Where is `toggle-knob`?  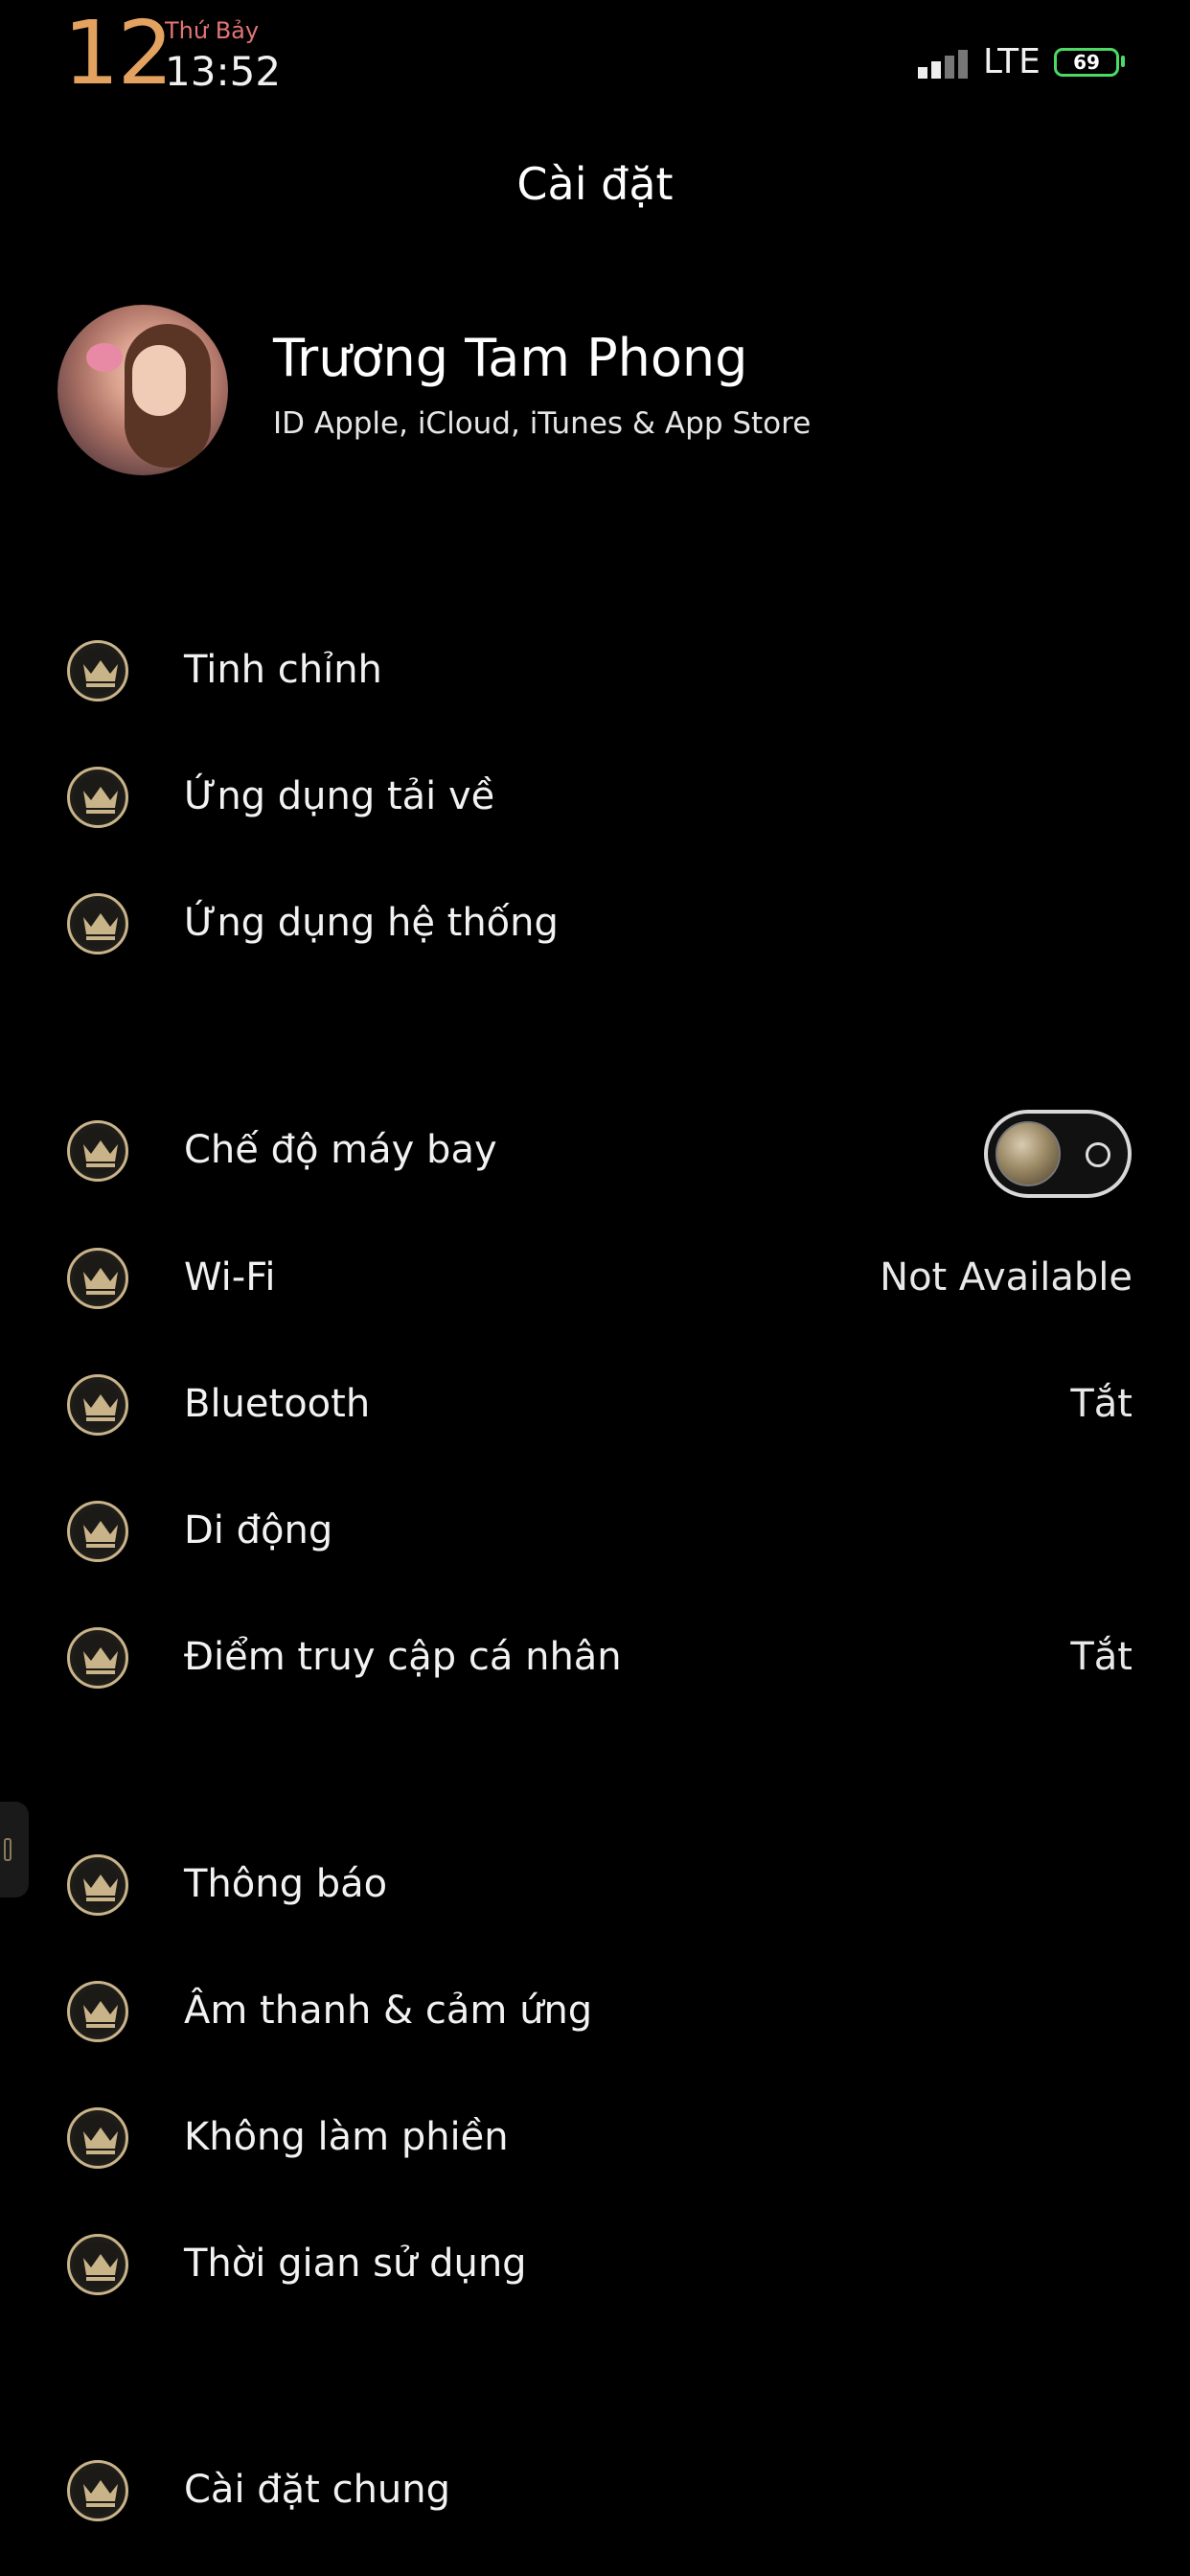 toggle-knob is located at coordinates (1028, 1153).